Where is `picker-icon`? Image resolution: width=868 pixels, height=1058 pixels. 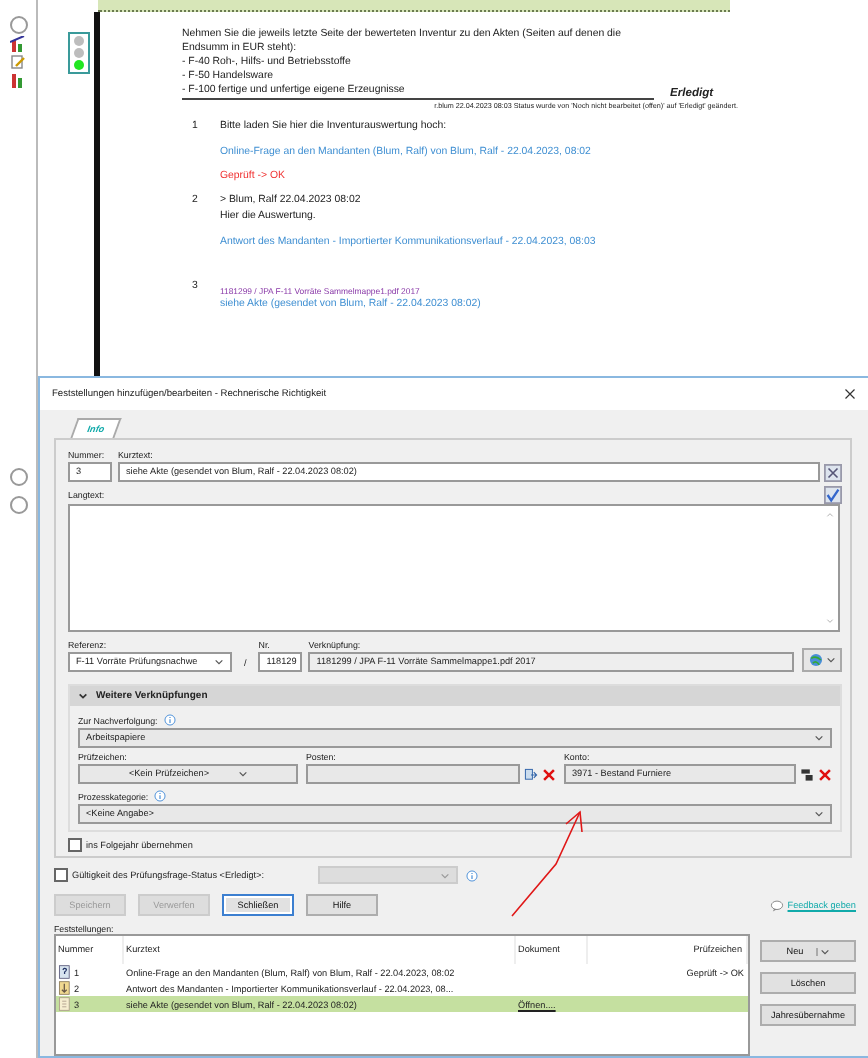 picker-icon is located at coordinates (807, 774).